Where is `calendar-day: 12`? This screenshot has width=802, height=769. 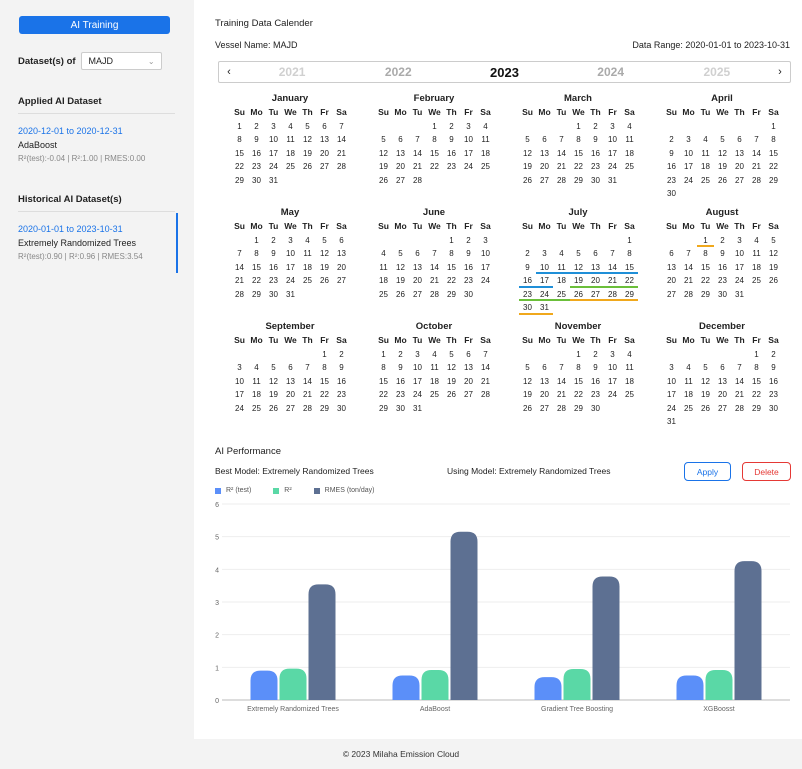
calendar-day: 12 is located at coordinates (307, 140).